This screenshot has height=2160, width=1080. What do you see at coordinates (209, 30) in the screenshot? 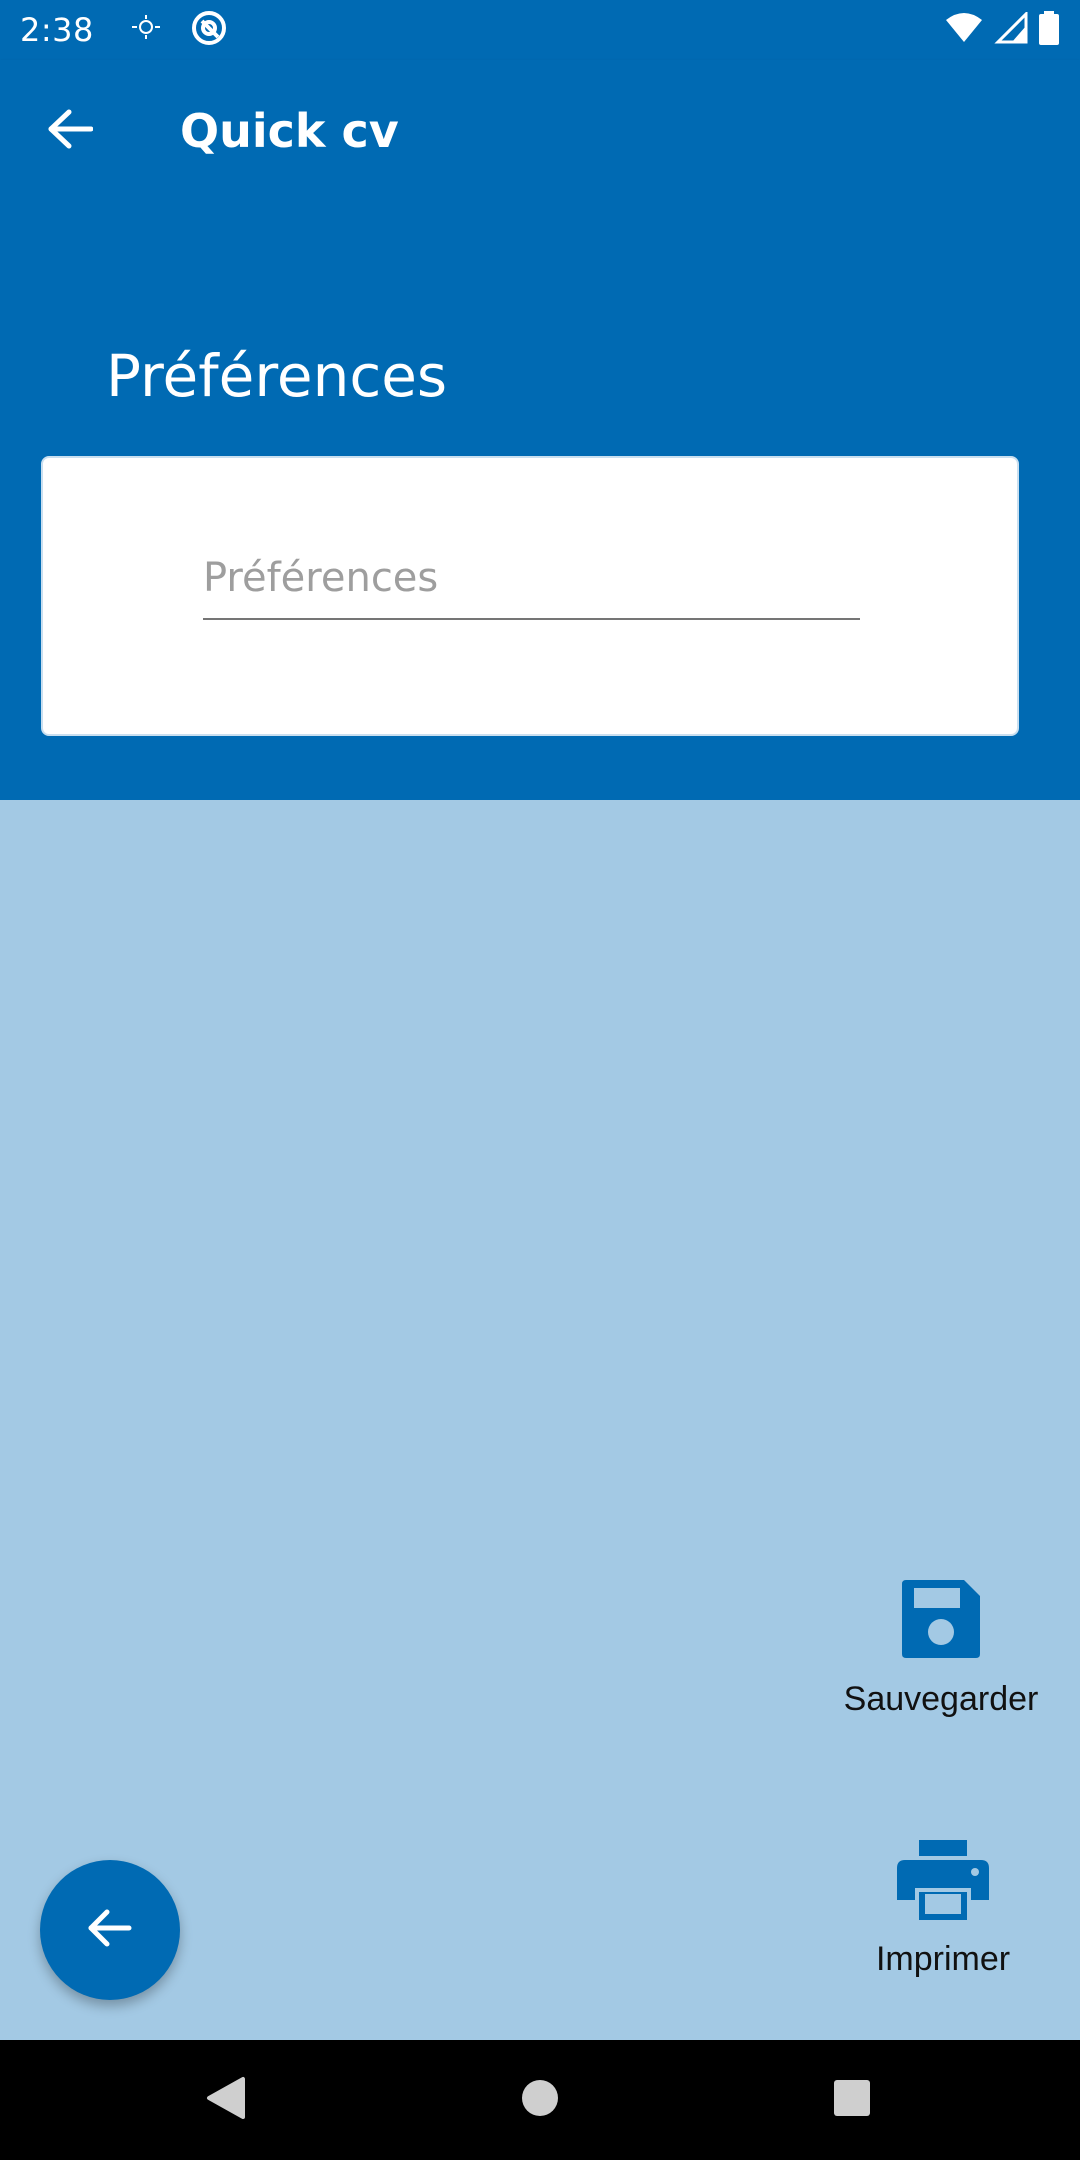
I see `at-sign-icon` at bounding box center [209, 30].